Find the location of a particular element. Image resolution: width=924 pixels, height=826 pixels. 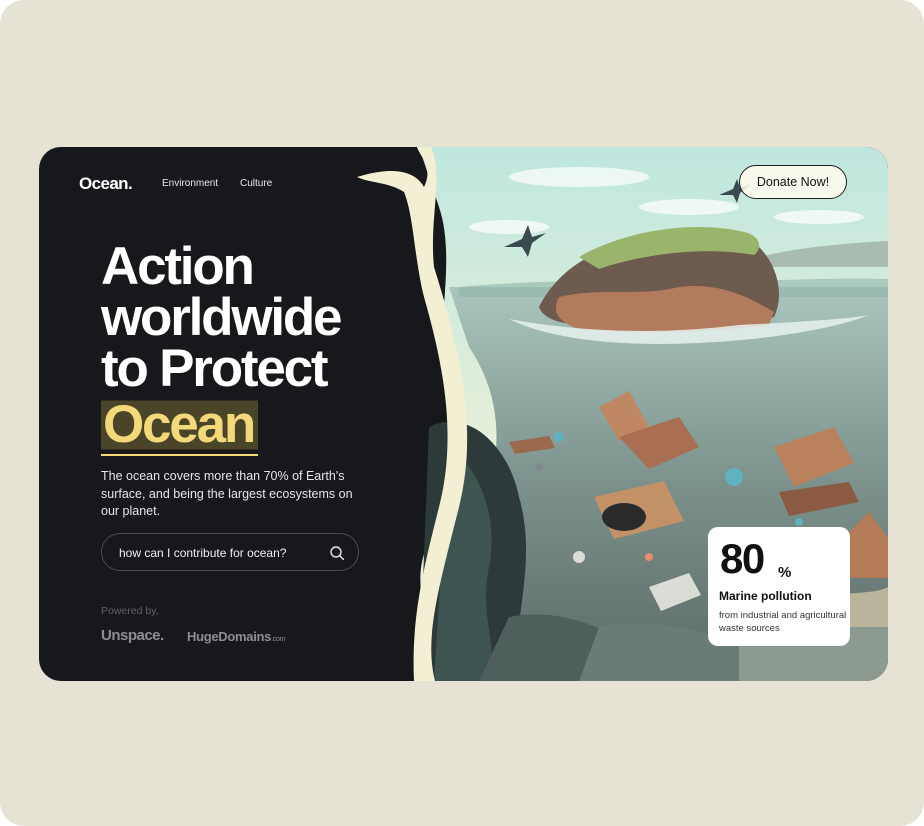

headline-line-3: to Protect is located at coordinates (215, 368).